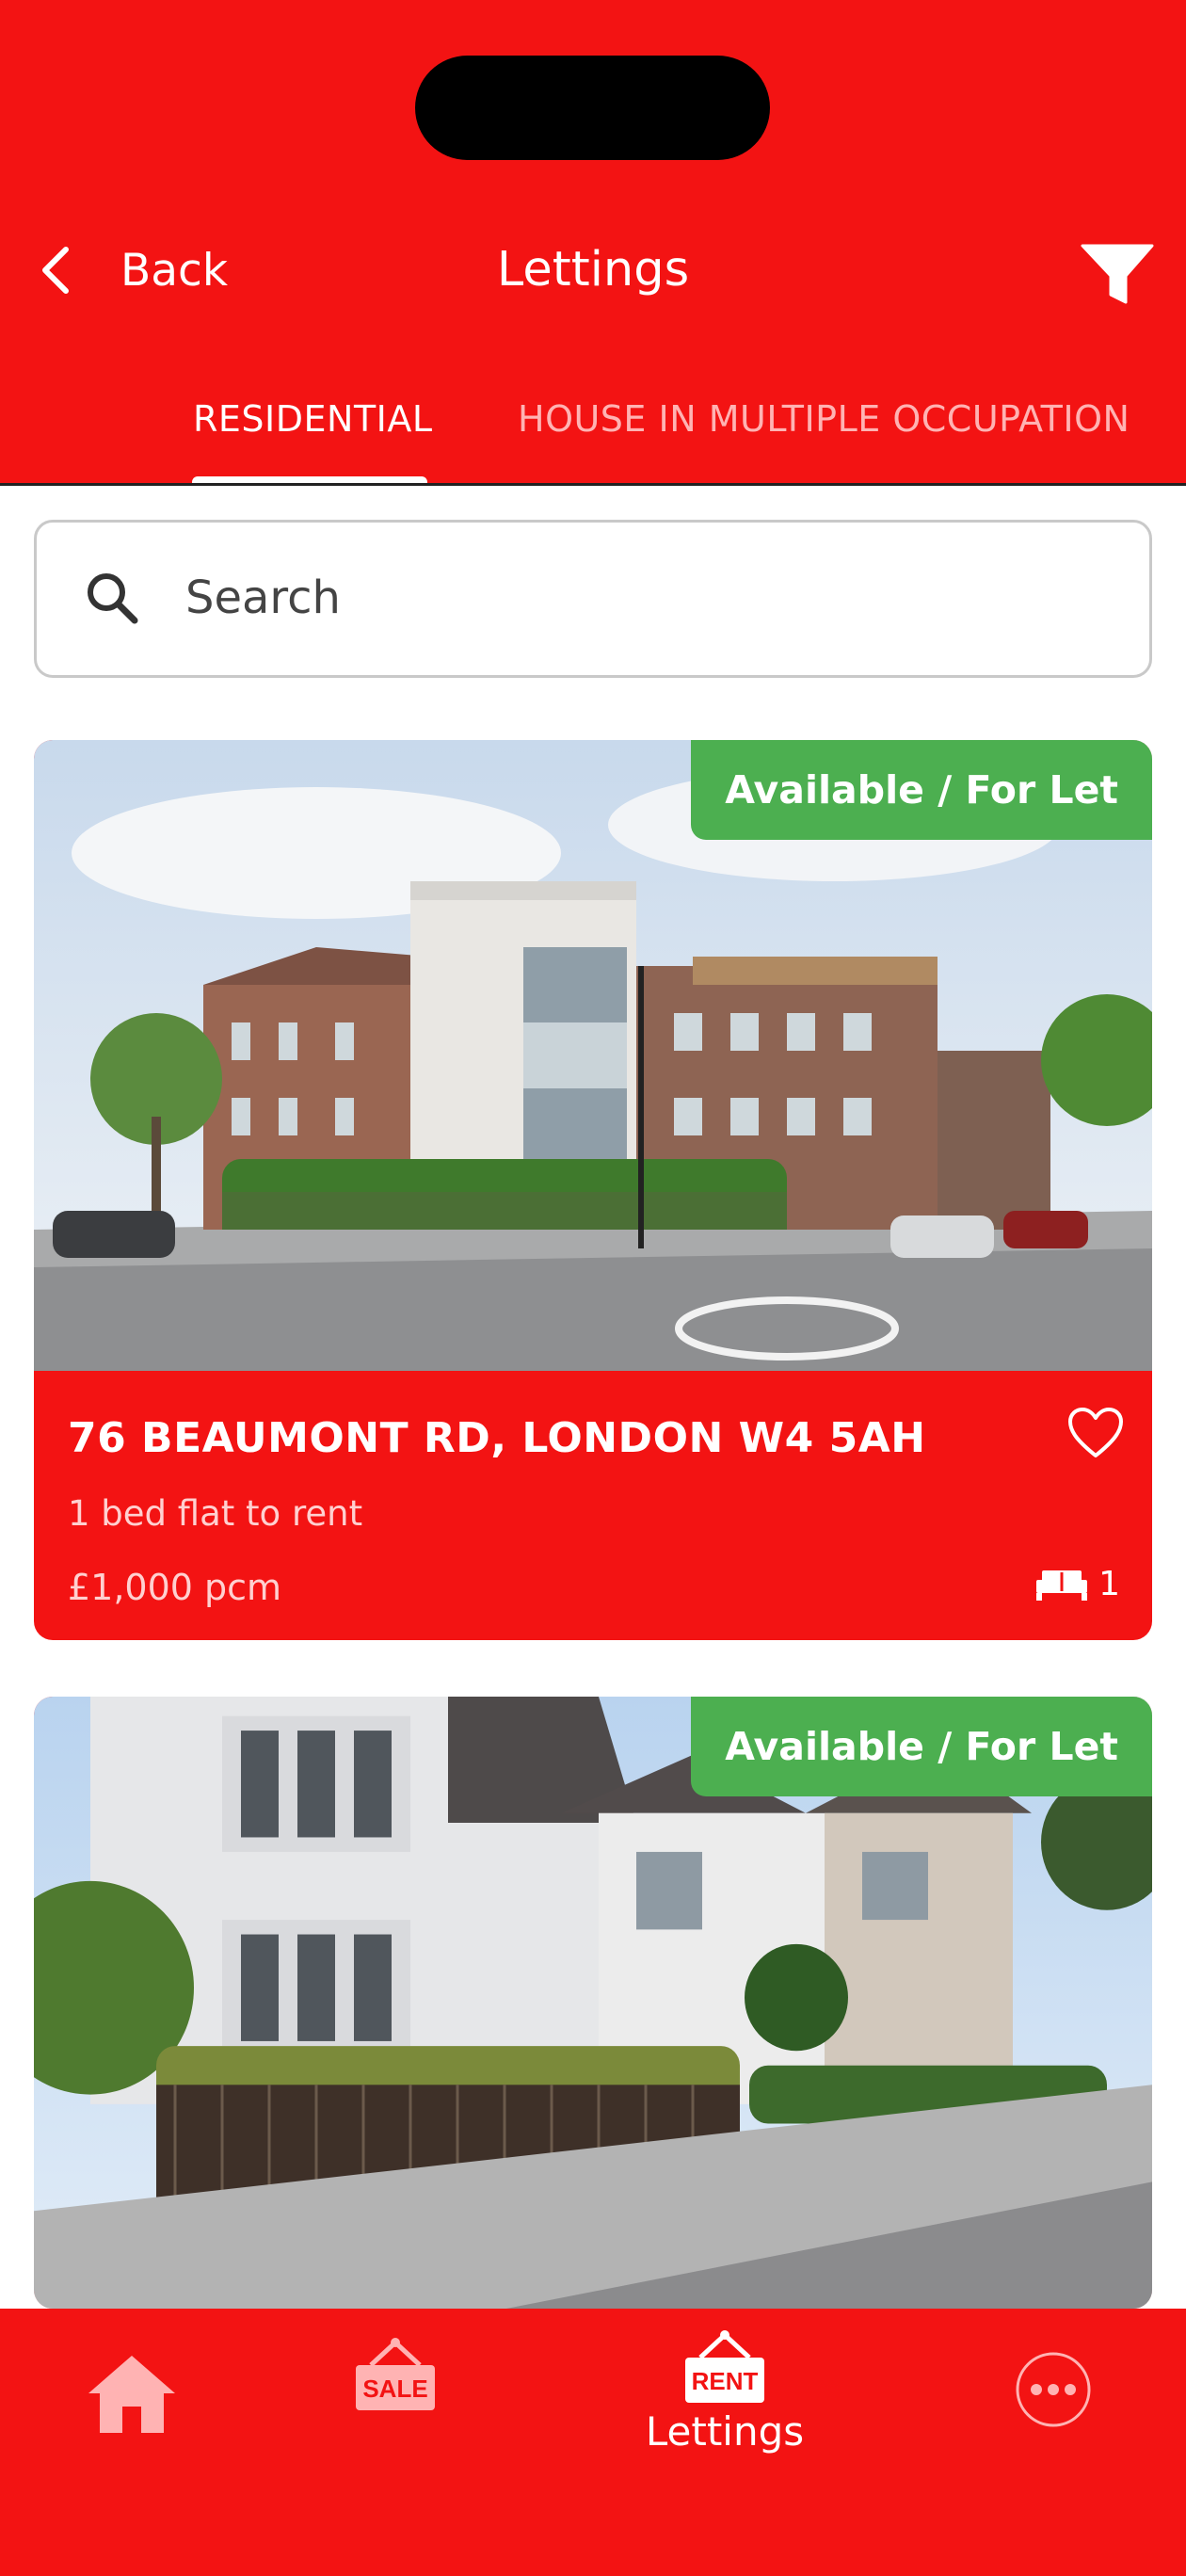  What do you see at coordinates (1095, 1433) in the screenshot?
I see `heart-icon` at bounding box center [1095, 1433].